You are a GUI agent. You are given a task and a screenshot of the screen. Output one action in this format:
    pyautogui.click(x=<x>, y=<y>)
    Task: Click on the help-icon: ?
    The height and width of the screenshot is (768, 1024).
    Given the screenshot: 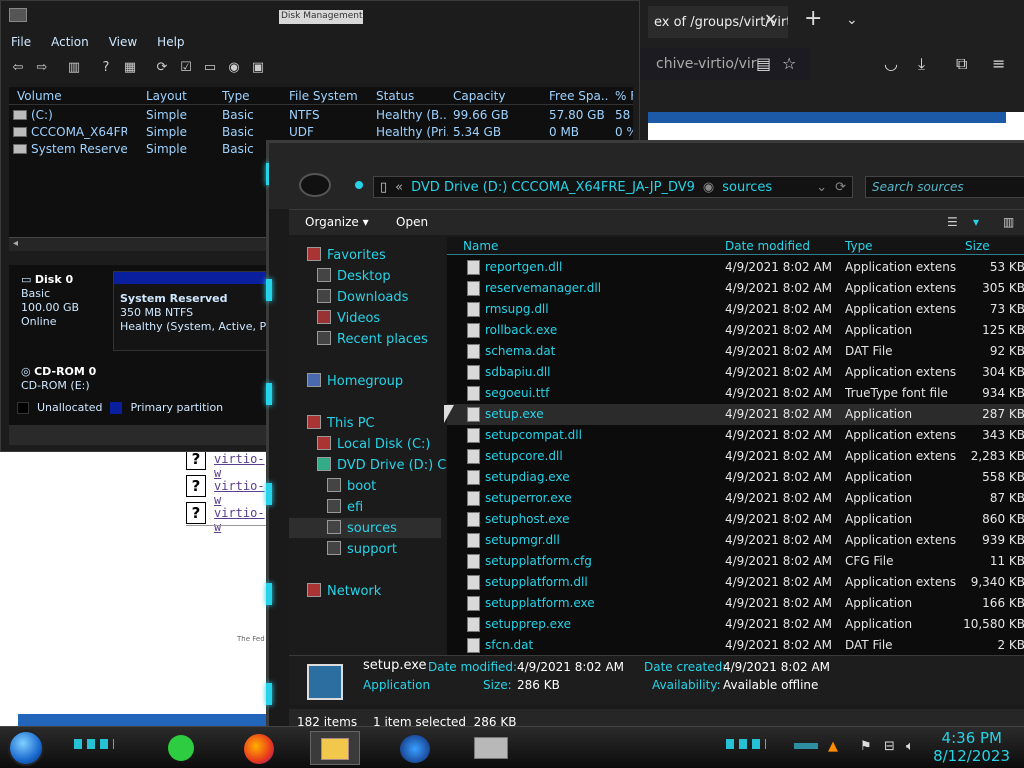 What is the action you would take?
    pyautogui.click(x=106, y=68)
    